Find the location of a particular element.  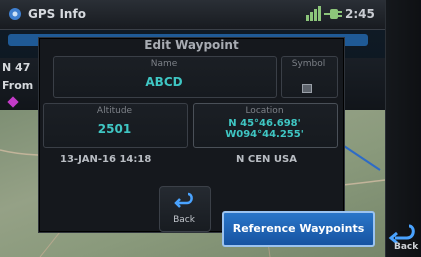

altitude-label: Altitude is located at coordinates (114, 111).